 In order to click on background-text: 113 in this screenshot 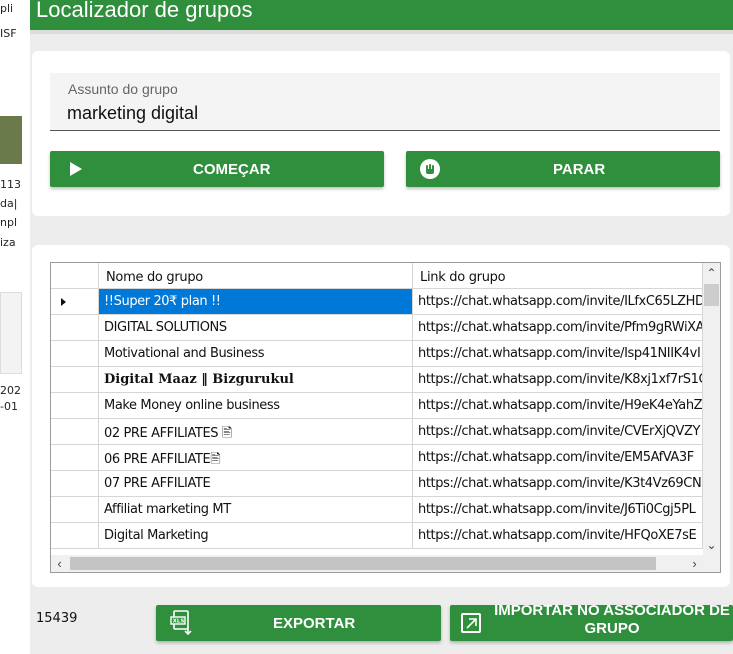, I will do `click(10, 184)`.